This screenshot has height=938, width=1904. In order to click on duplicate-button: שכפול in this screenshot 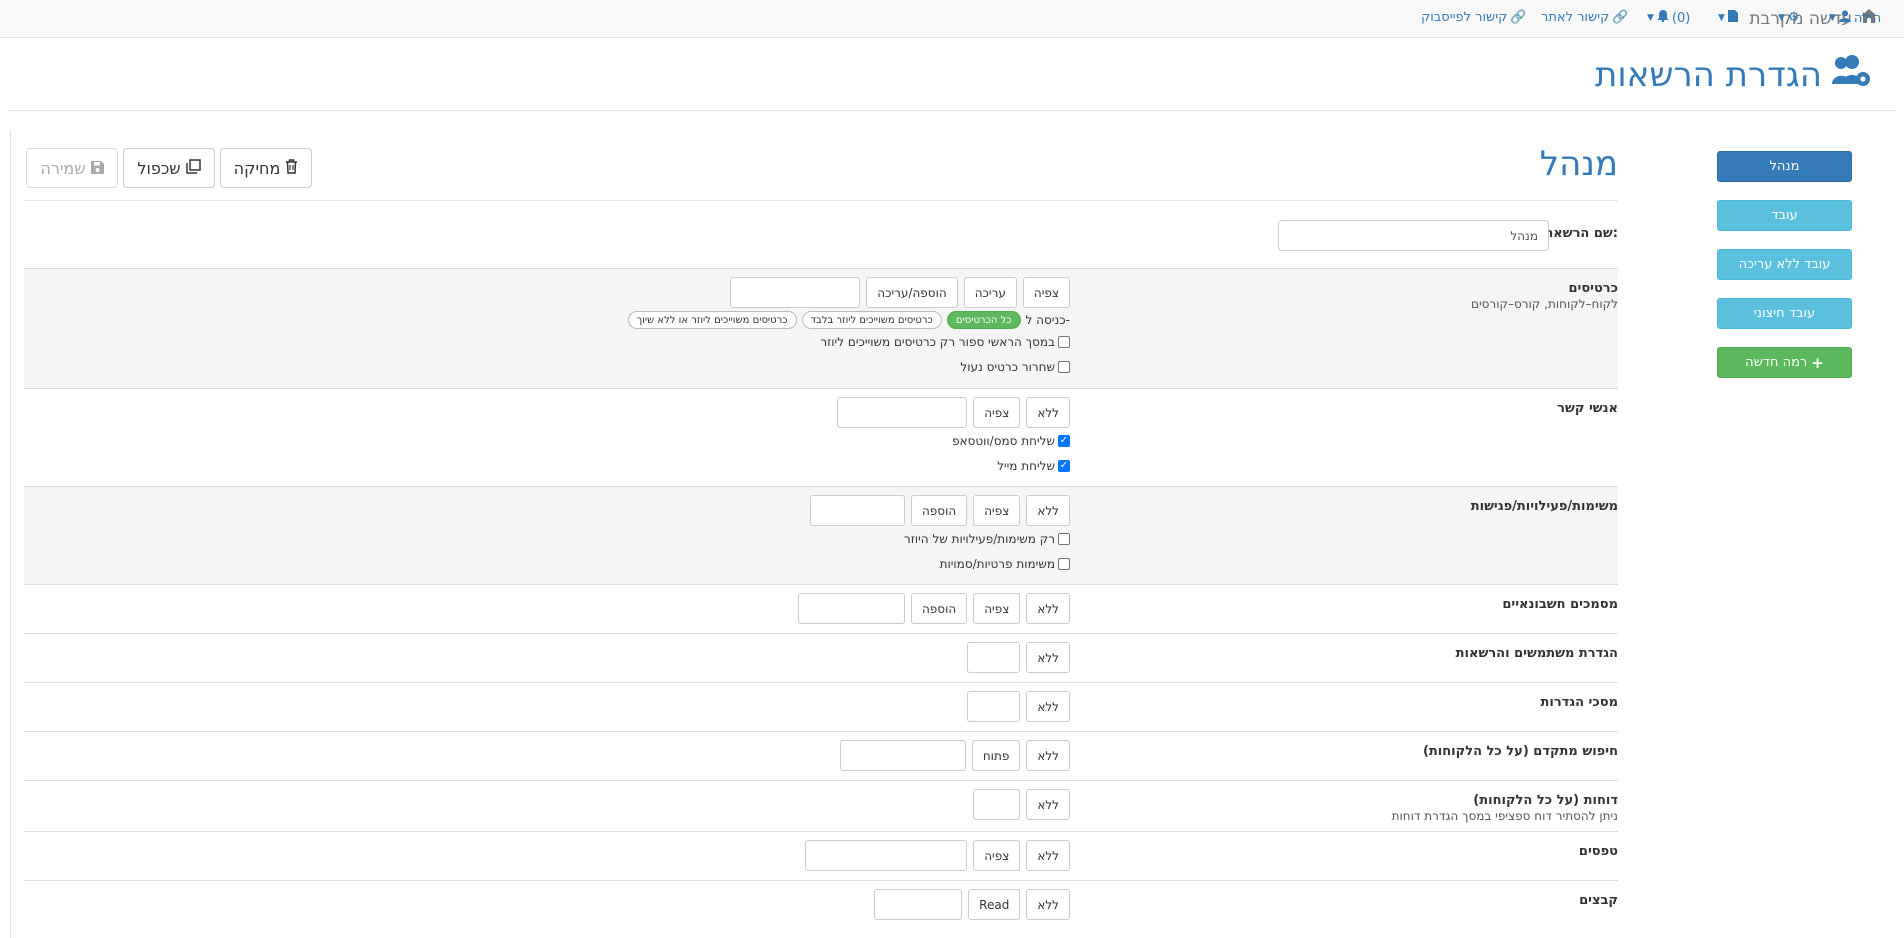, I will do `click(169, 168)`.